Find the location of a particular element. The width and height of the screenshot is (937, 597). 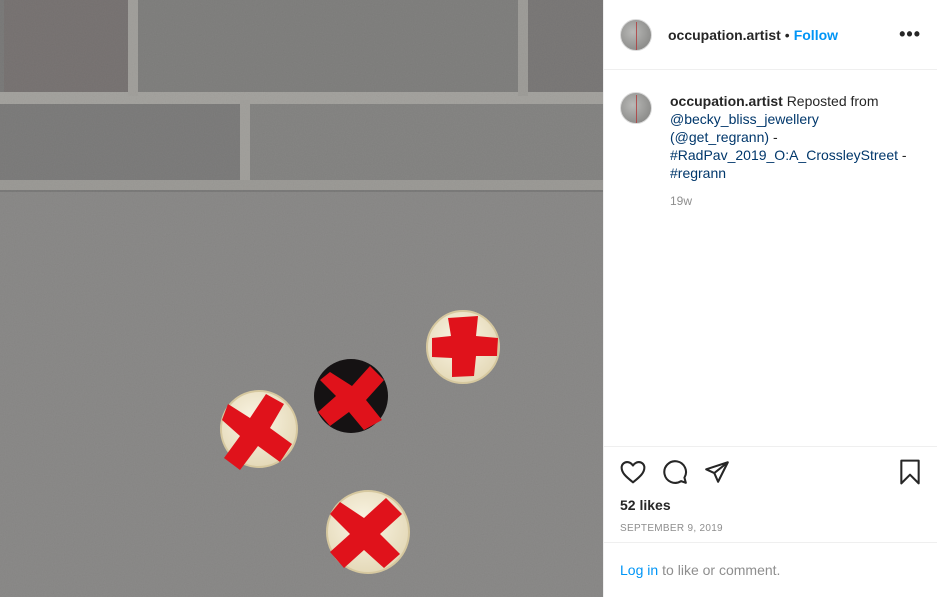

mention-link: @becky_bliss_jewellery is located at coordinates (744, 119).